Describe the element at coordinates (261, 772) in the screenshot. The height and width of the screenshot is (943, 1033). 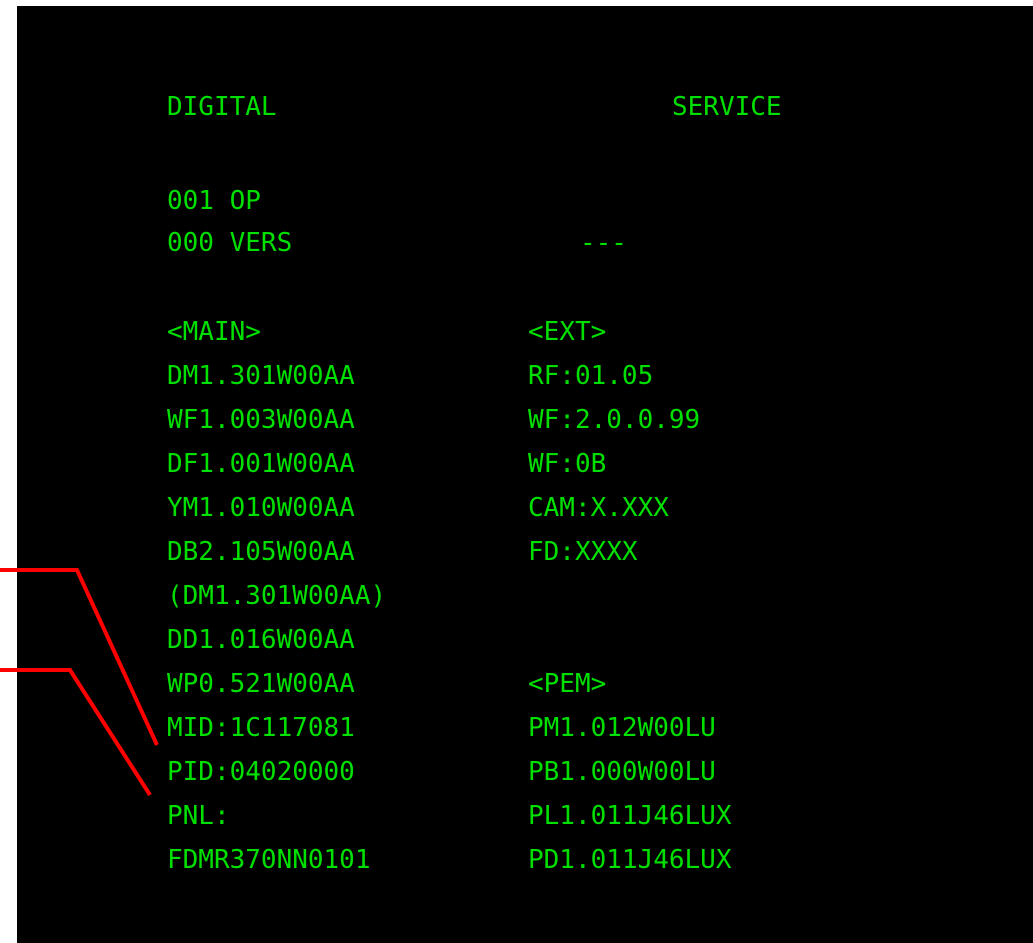
I see `pid-value: PID:04020000` at that location.